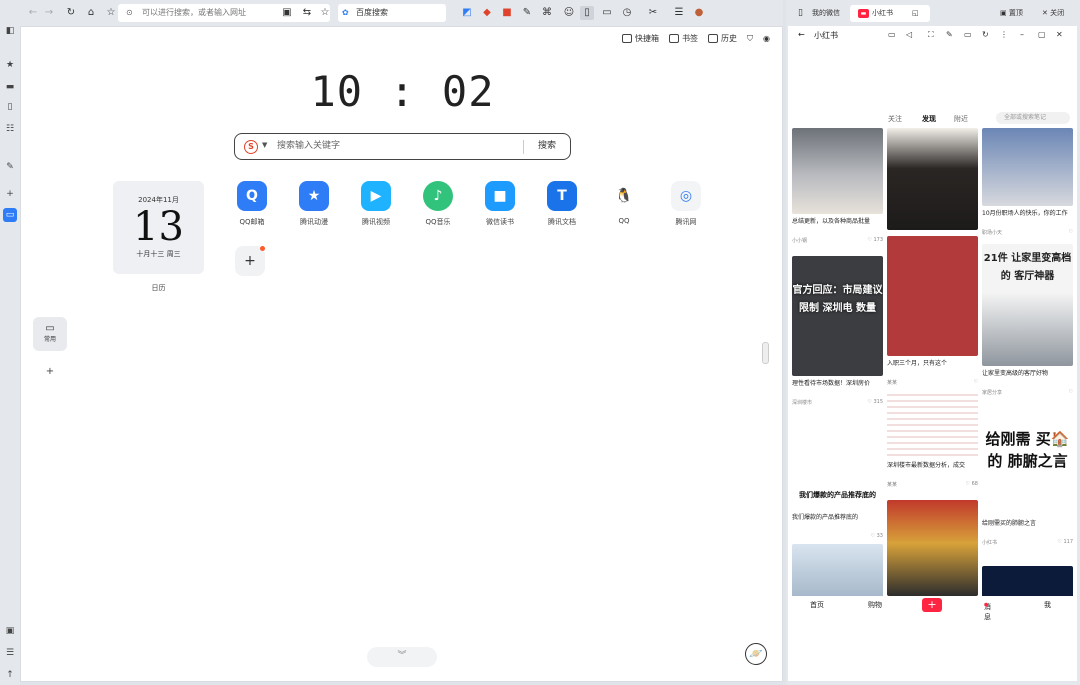 This screenshot has height=685, width=1080. I want to click on add-app-button: +, so click(250, 261).